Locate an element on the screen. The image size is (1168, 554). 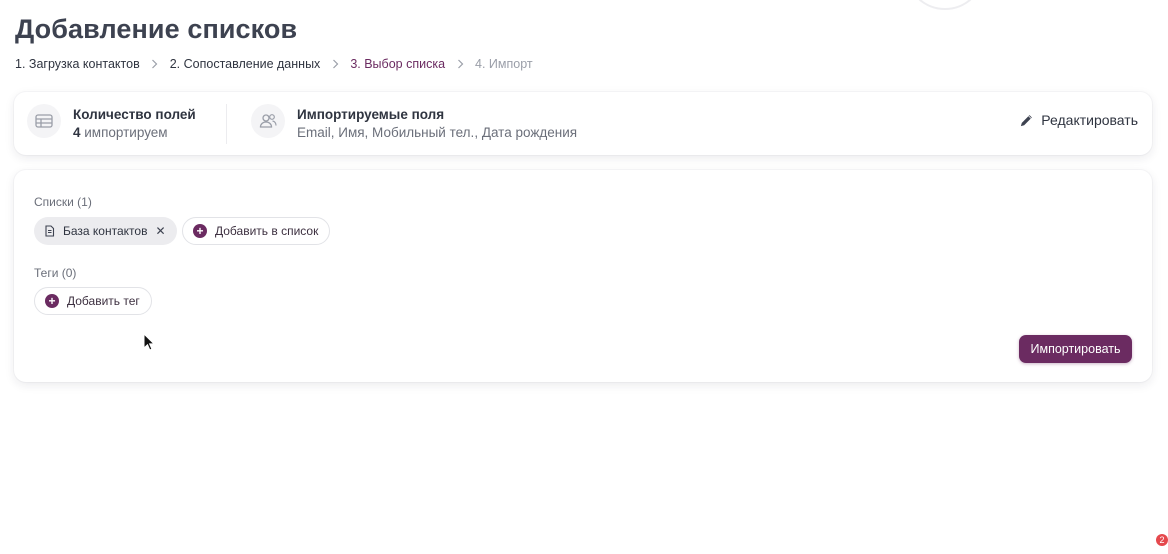
mouse-cursor-icon is located at coordinates (149, 342).